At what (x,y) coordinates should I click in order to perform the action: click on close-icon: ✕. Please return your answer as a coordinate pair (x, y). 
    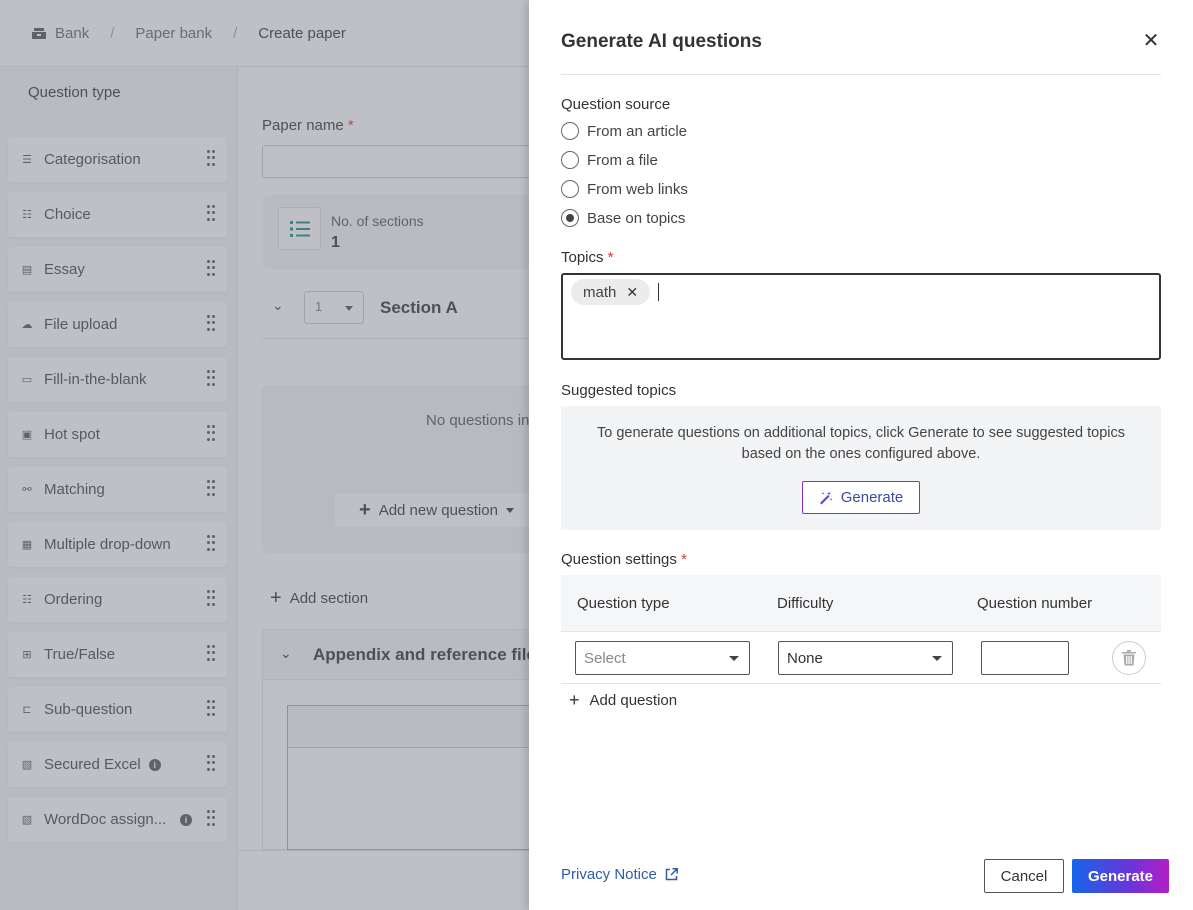
    Looking at the image, I should click on (1151, 41).